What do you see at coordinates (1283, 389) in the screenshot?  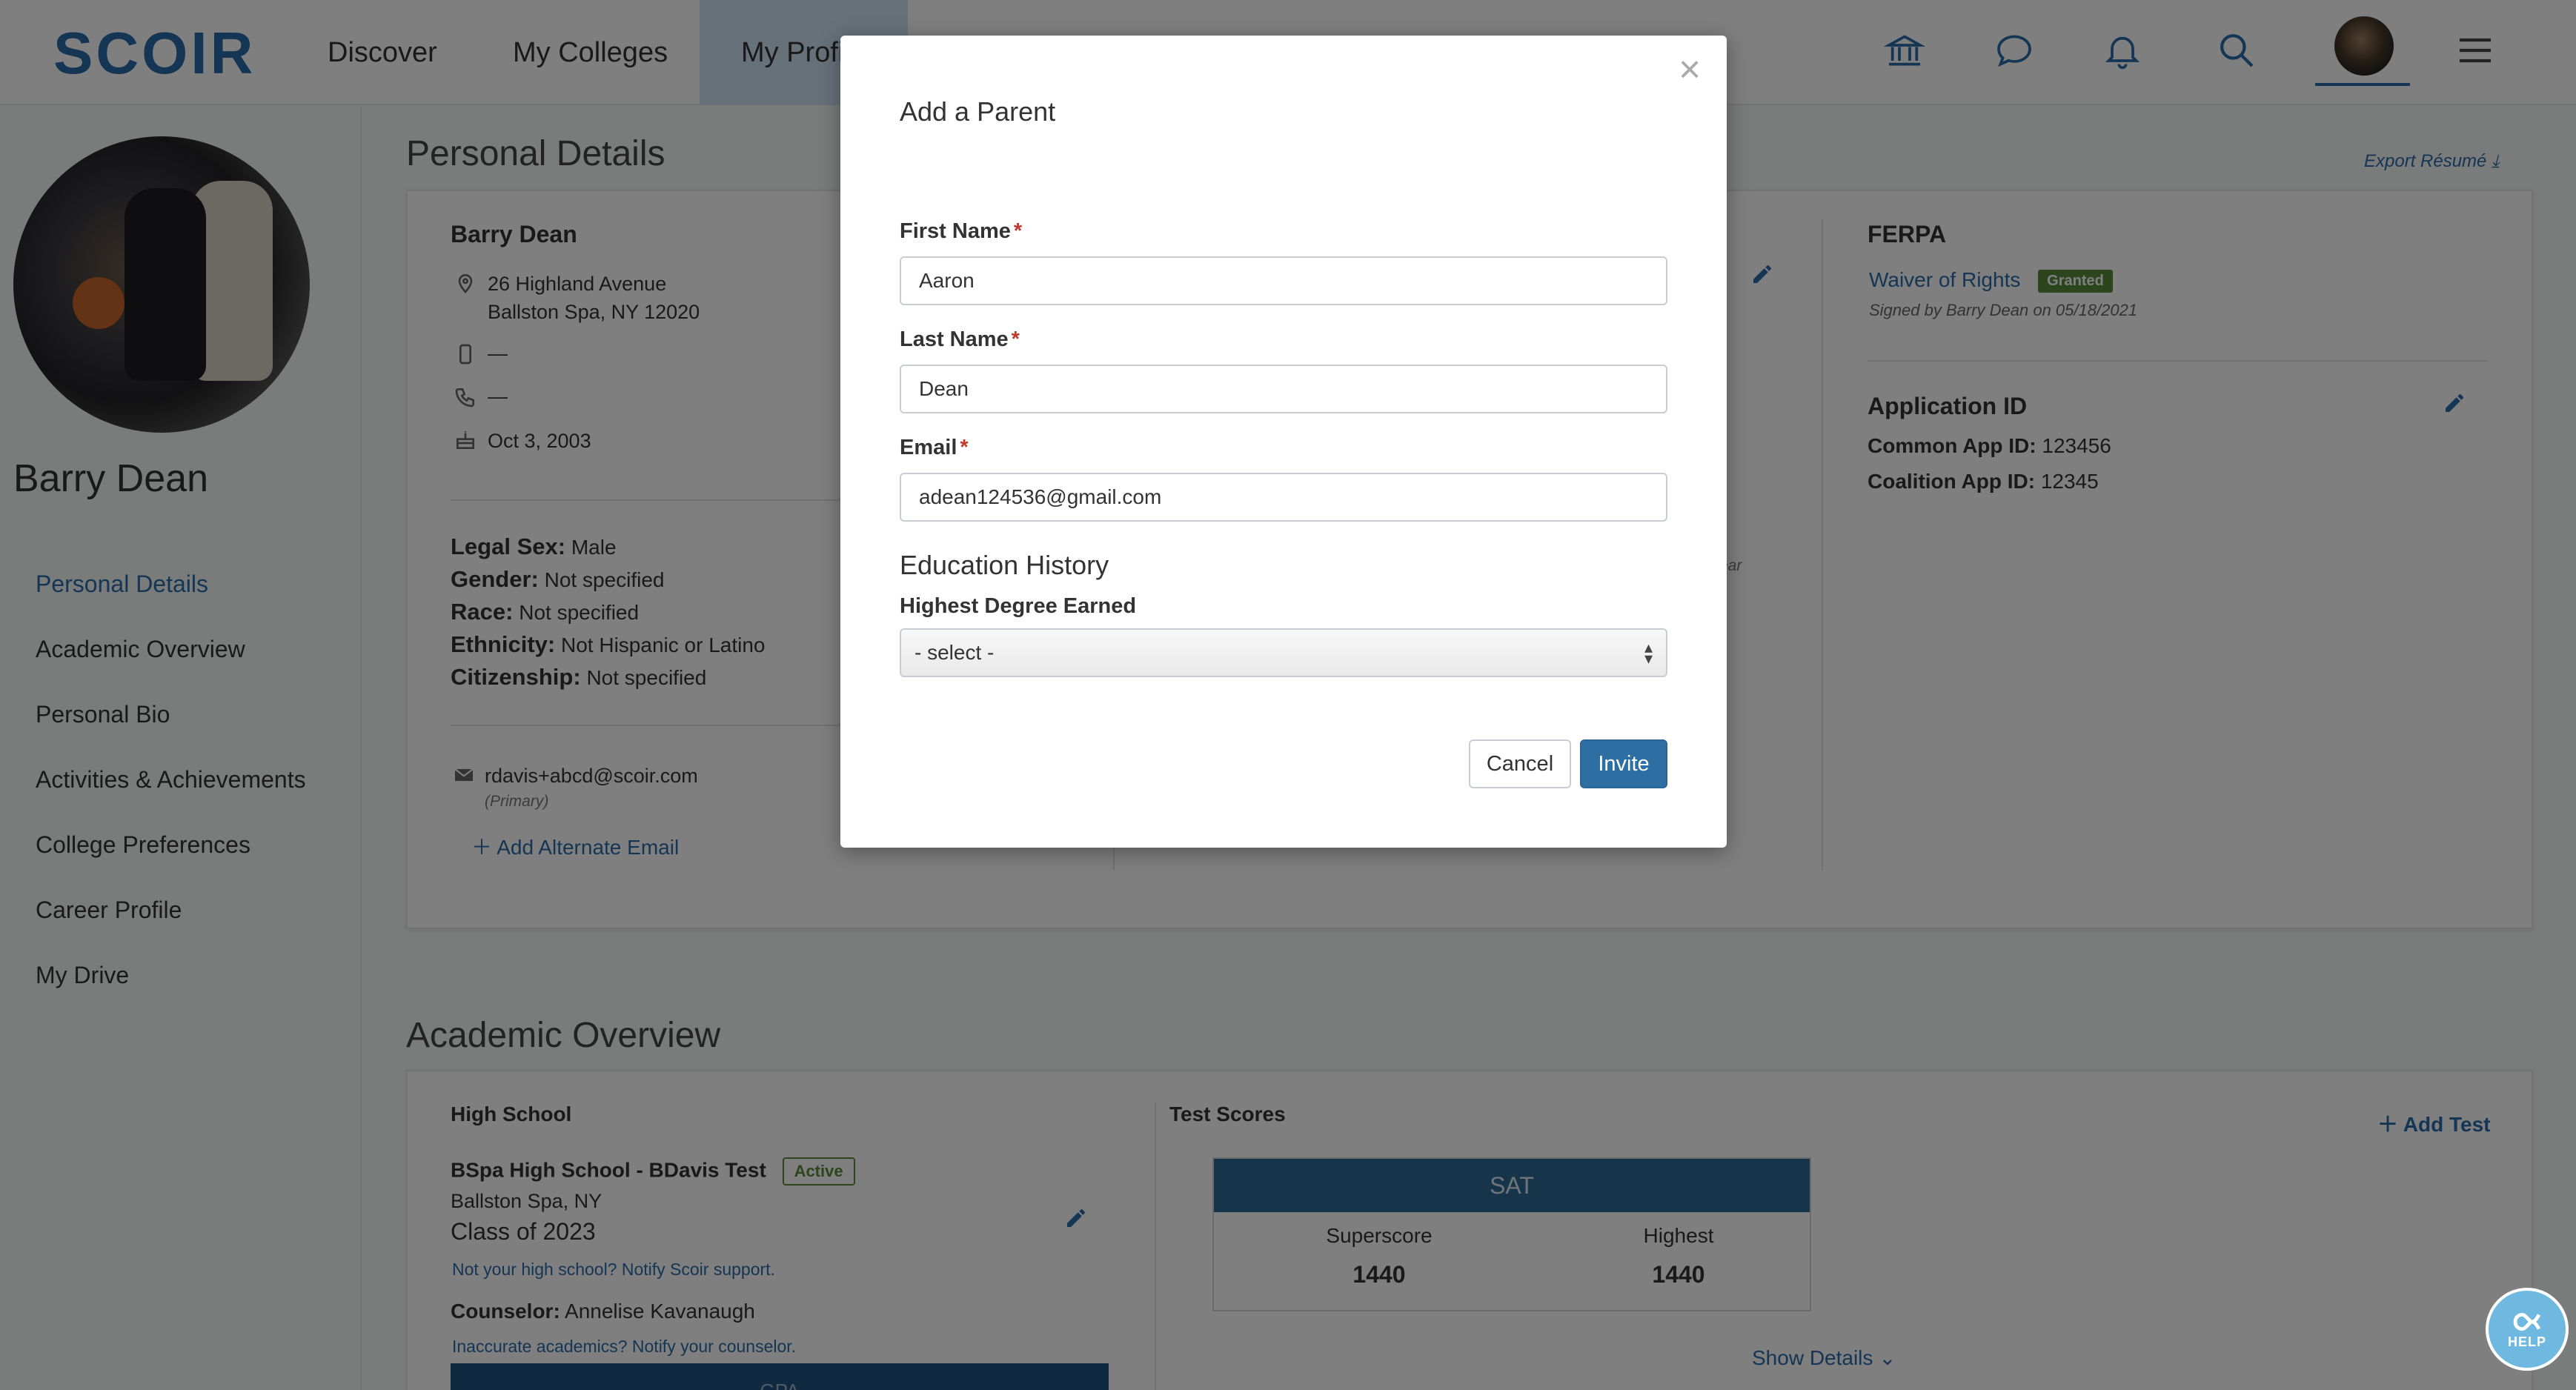 I see `last-name-input` at bounding box center [1283, 389].